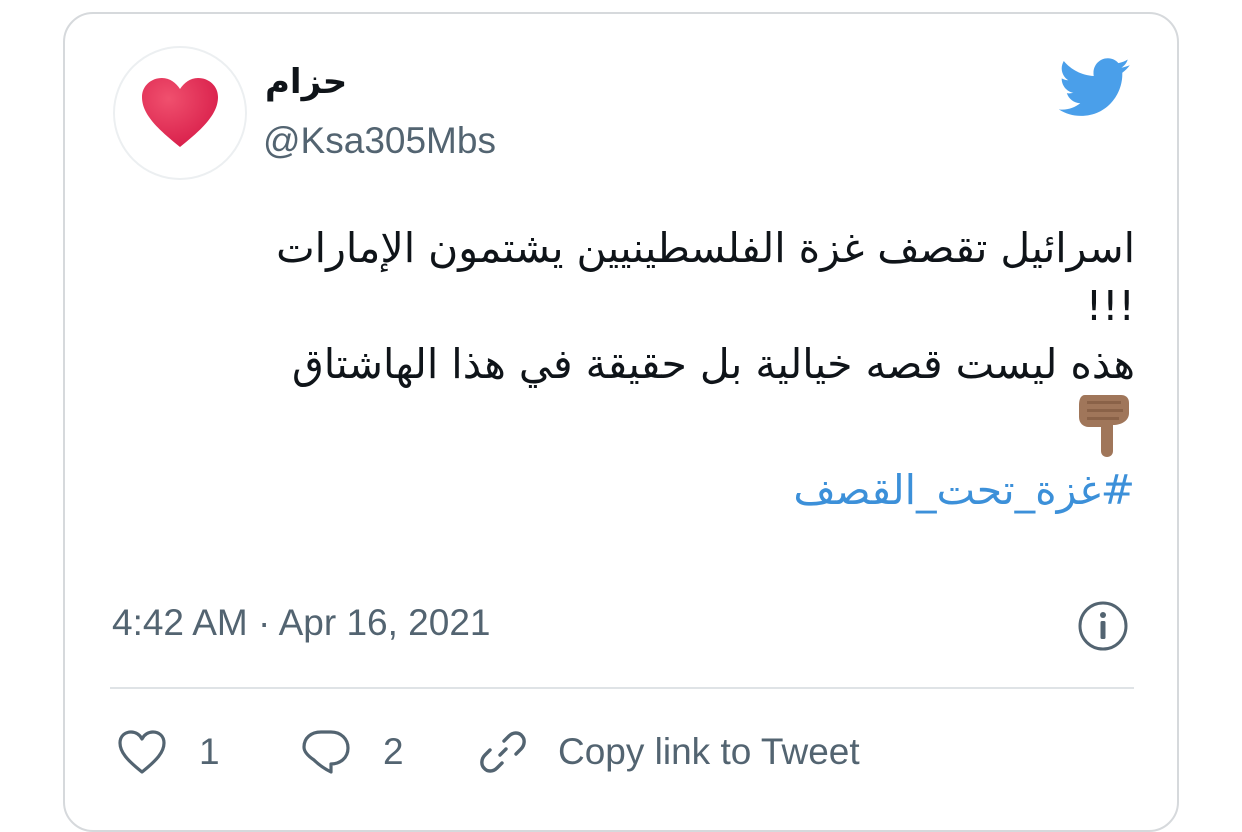  I want to click on red-heart-icon, so click(180, 112).